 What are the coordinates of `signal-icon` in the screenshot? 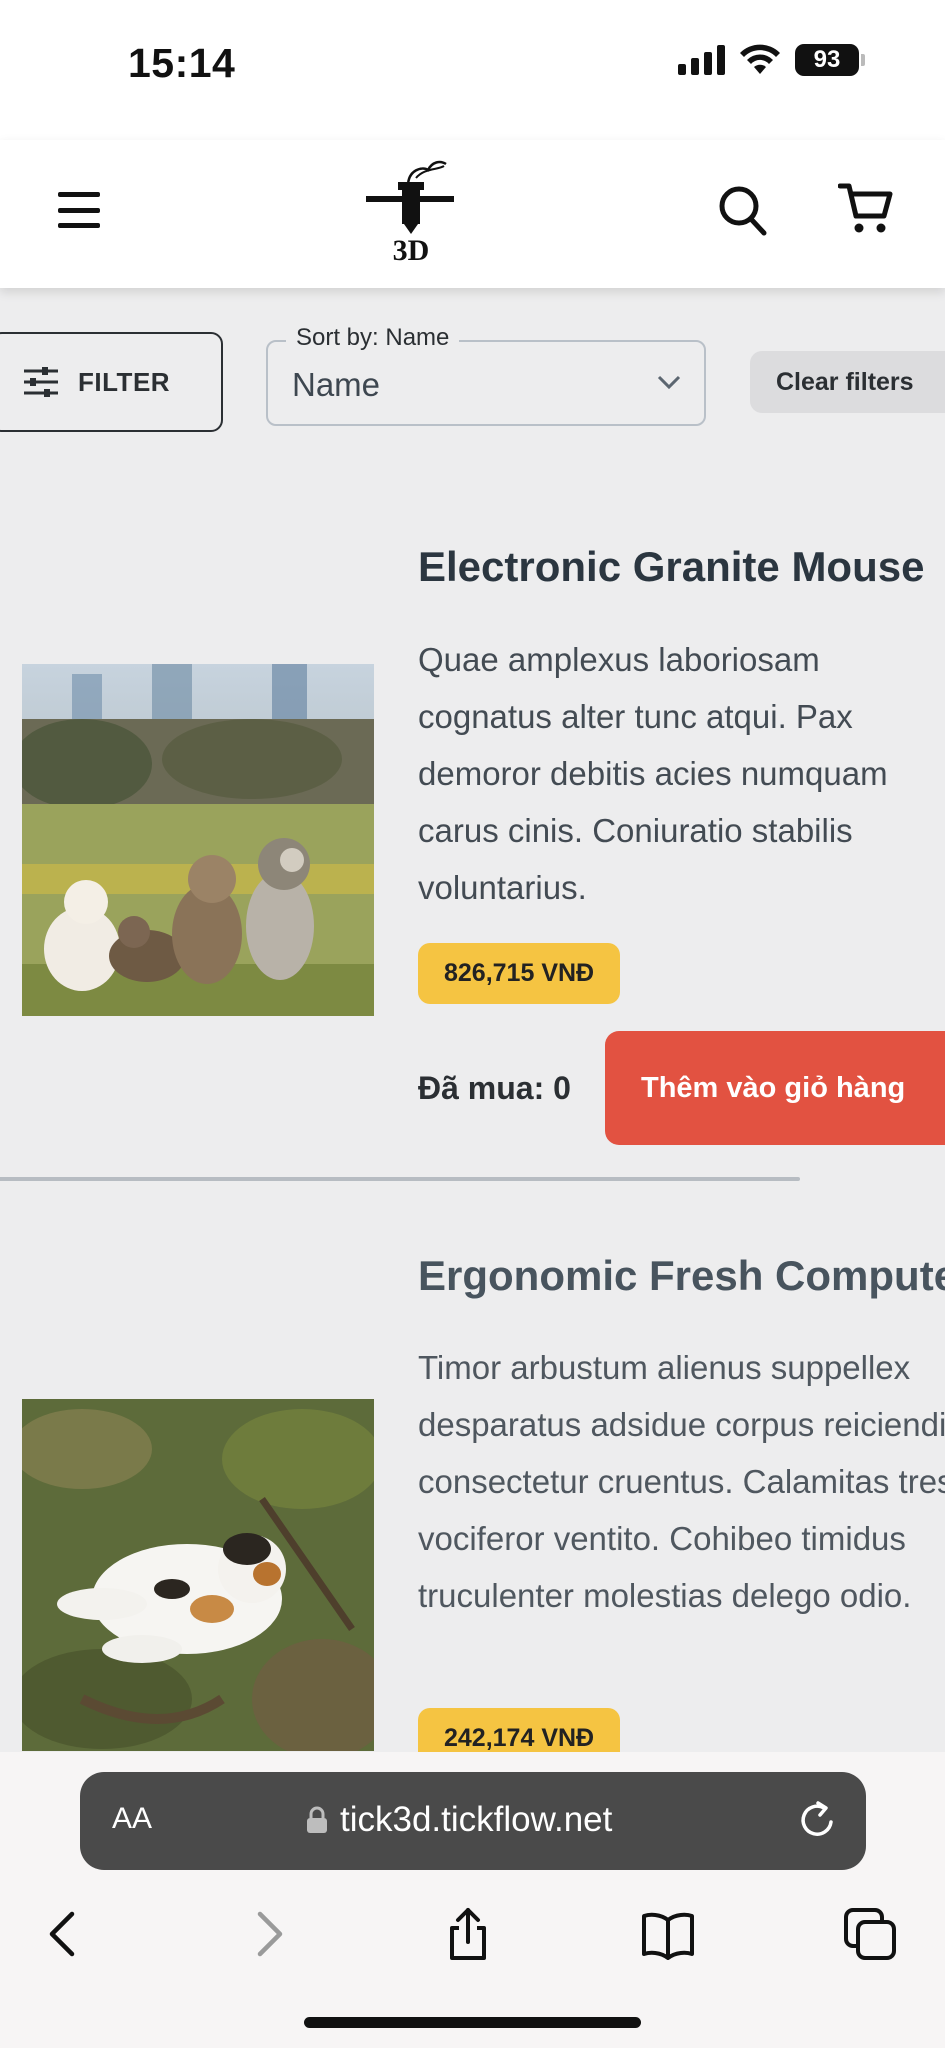 It's located at (701, 60).